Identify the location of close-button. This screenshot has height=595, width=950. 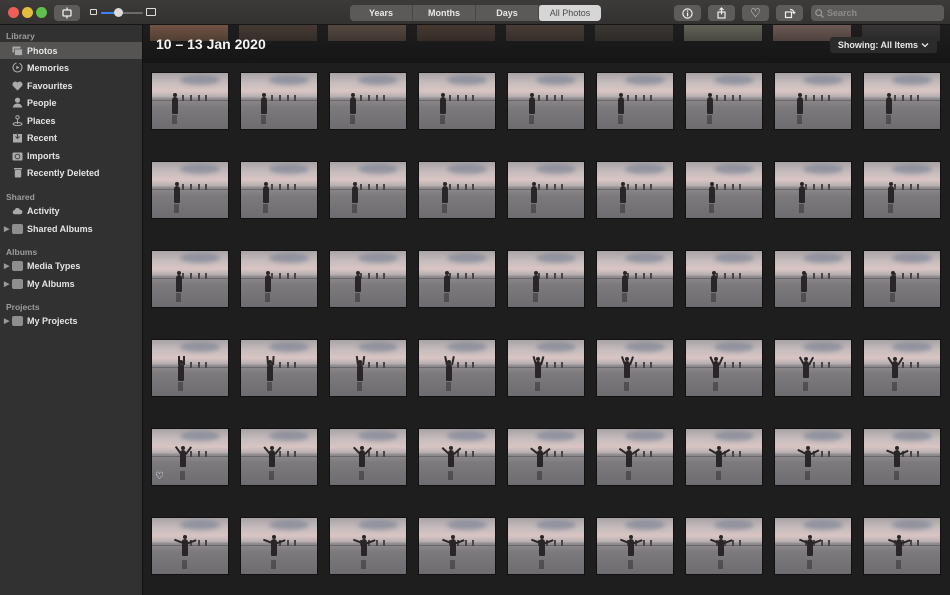
(13, 12).